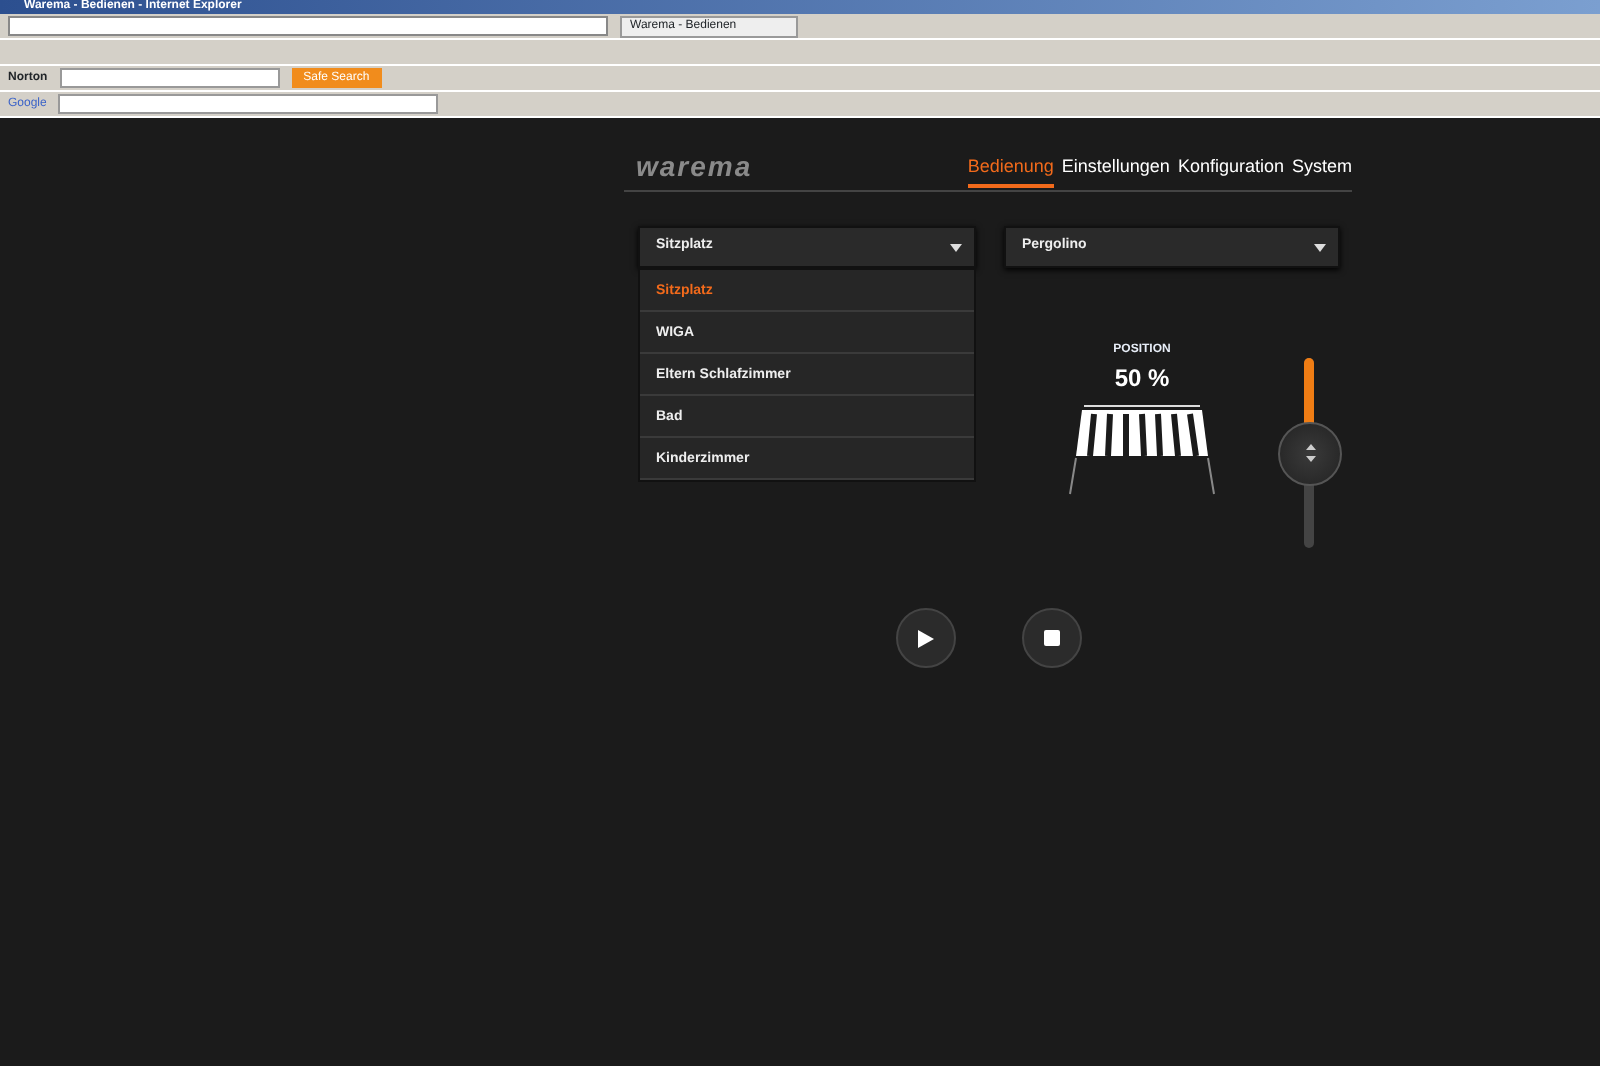 The height and width of the screenshot is (1066, 1600). I want to click on stop-button, so click(1052, 638).